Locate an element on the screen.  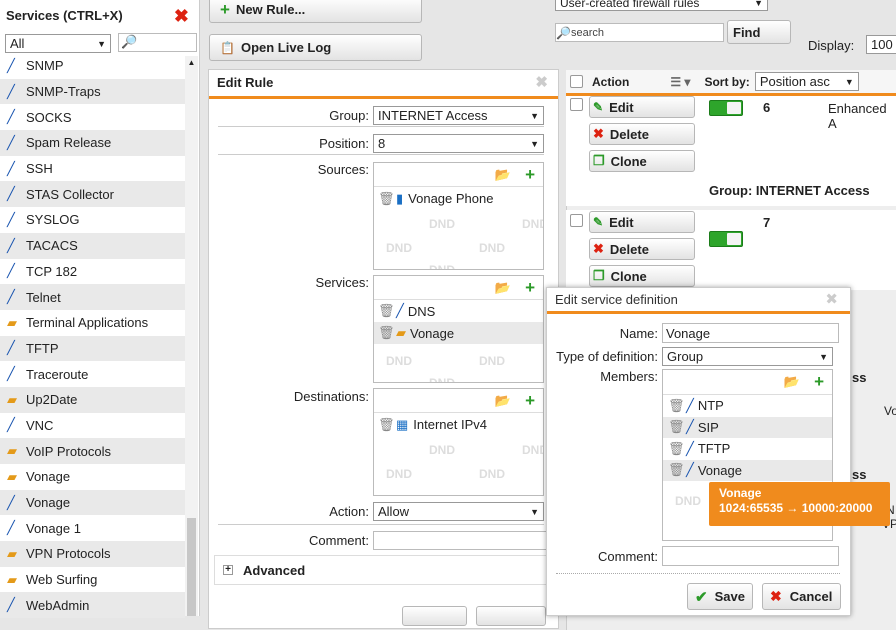
column-menu-icon: ☰ ▾ is located at coordinates (680, 82).